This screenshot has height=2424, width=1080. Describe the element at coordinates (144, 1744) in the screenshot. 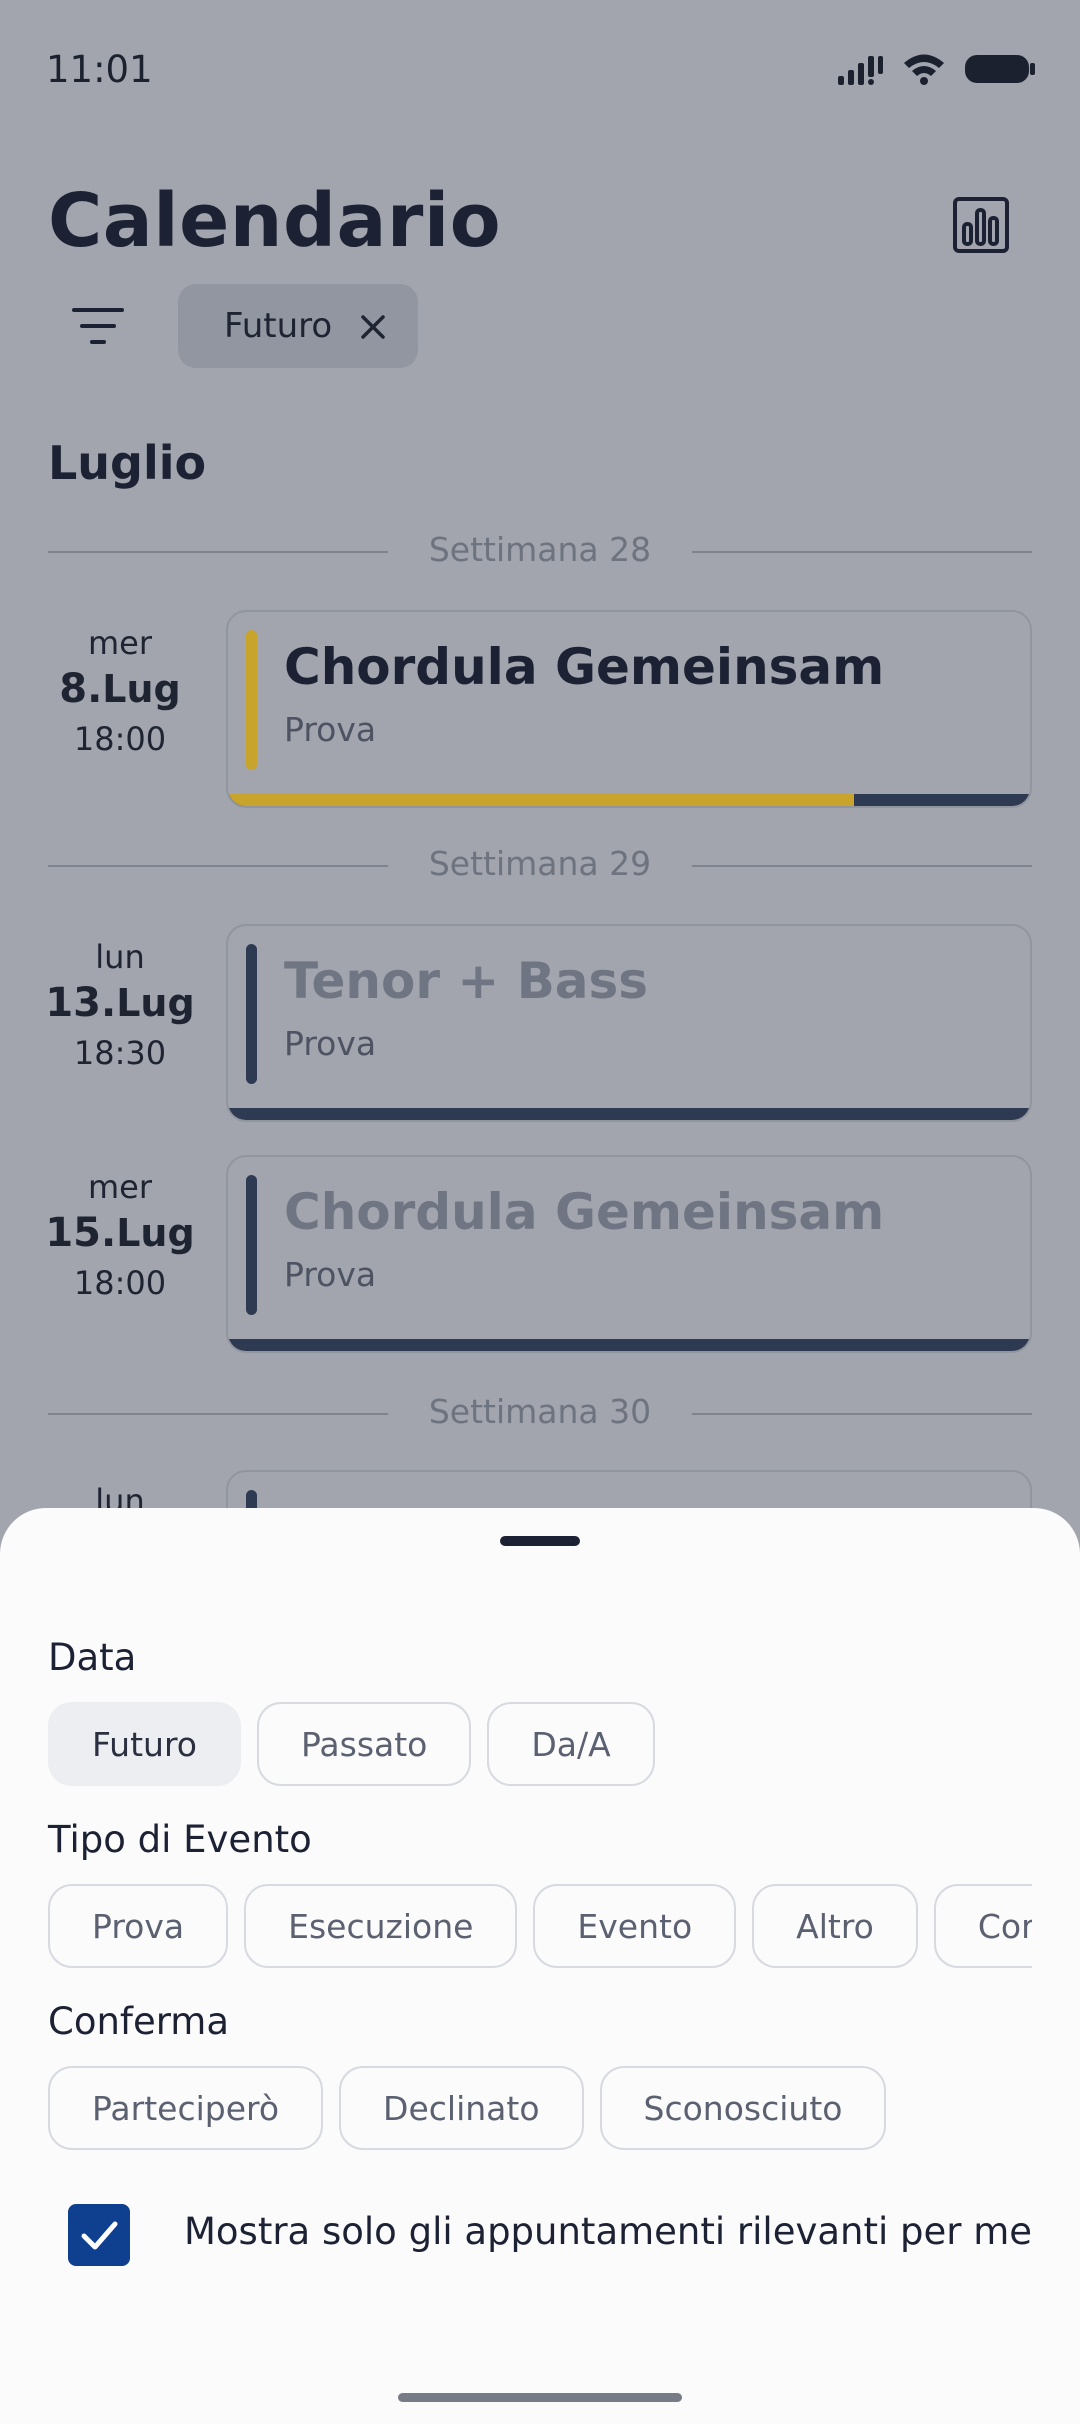

I see `date-option-future: Futuro` at that location.